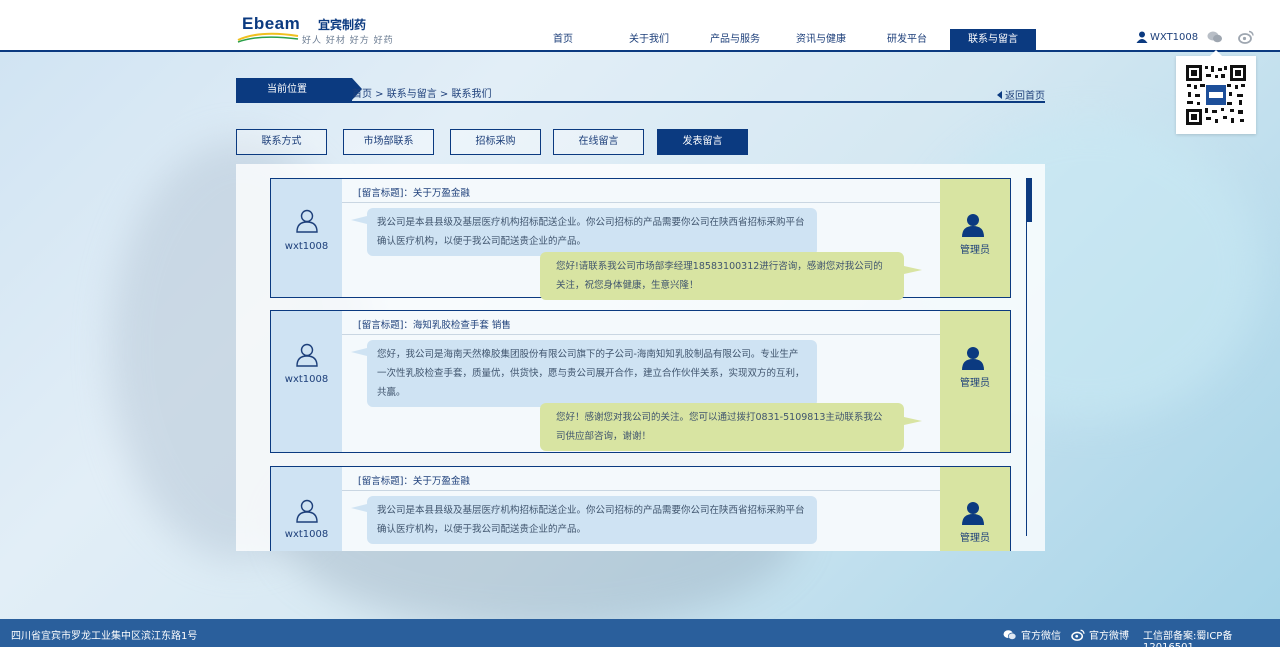 The width and height of the screenshot is (1280, 647). What do you see at coordinates (1188, 639) in the screenshot?
I see `footer-icp: 工信部备案:蜀ICP备12016501` at bounding box center [1188, 639].